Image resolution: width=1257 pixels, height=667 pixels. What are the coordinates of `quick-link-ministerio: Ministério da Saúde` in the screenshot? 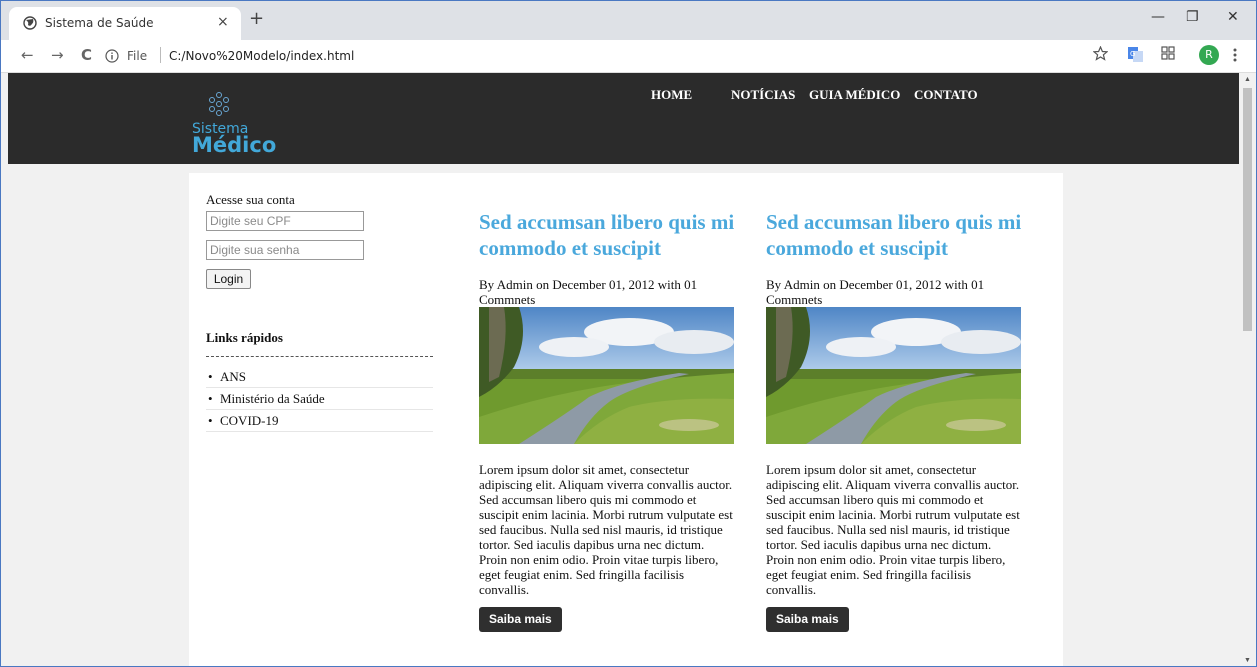 It's located at (272, 398).